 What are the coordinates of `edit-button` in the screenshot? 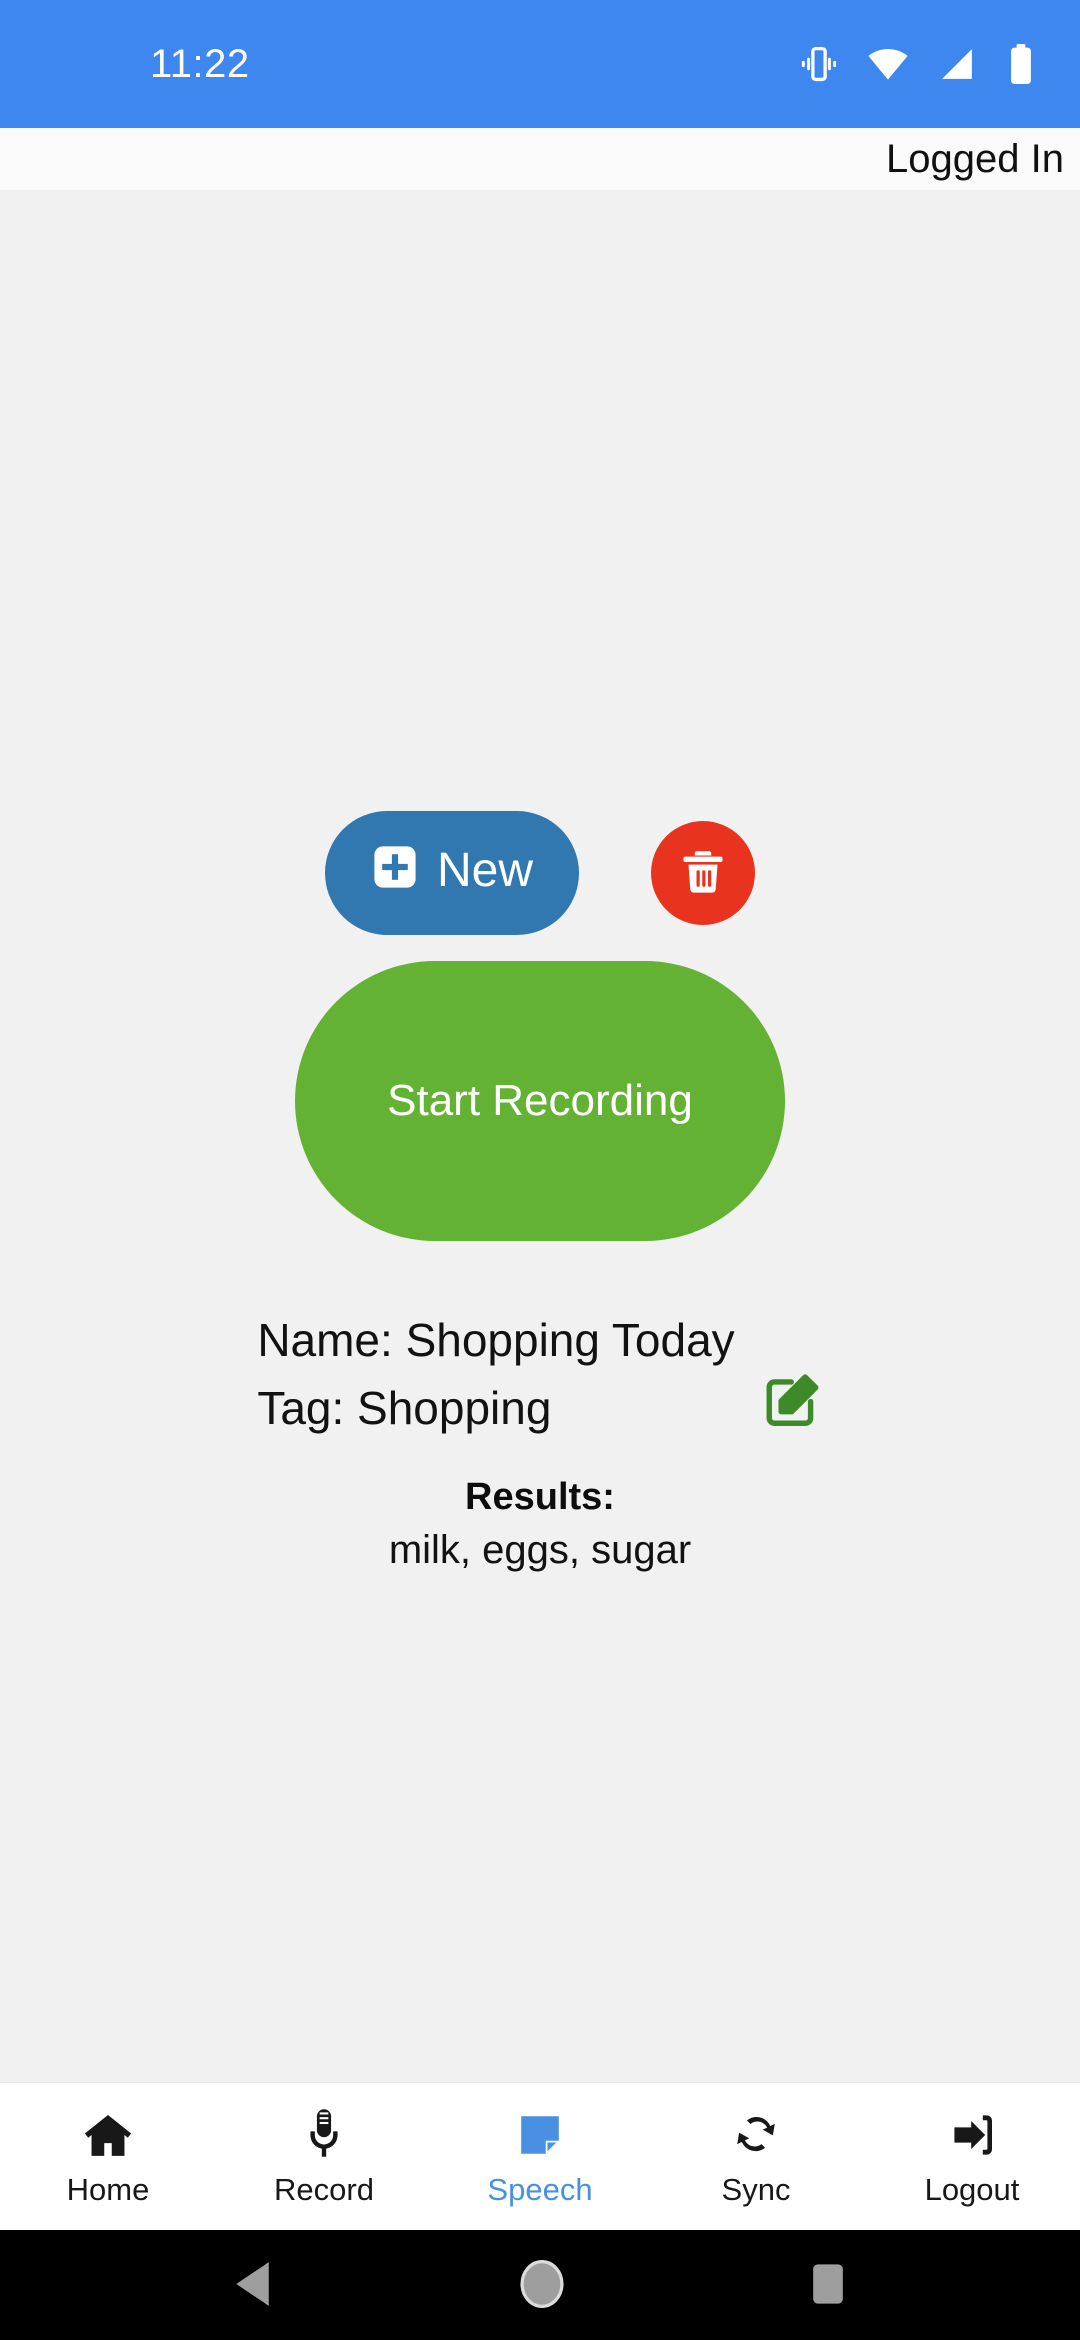 It's located at (792, 1401).